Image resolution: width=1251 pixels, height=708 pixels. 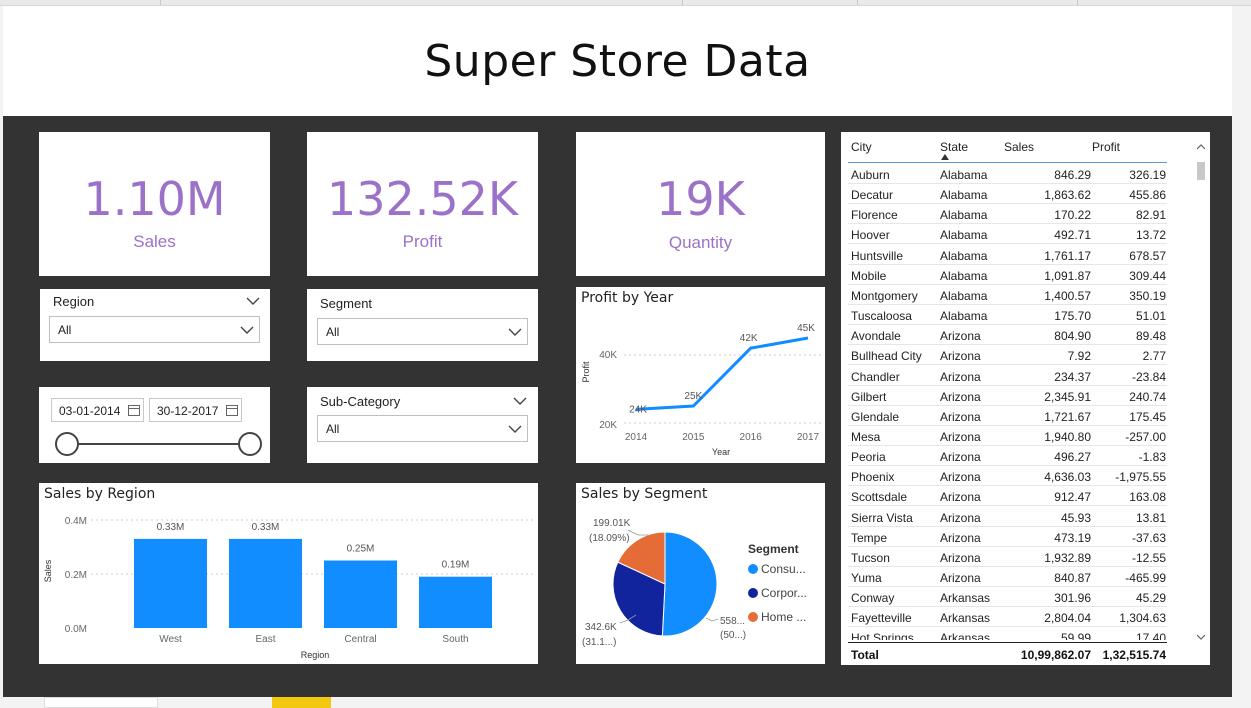 What do you see at coordinates (1072, 598) in the screenshot?
I see `cell-sales: 301.96` at bounding box center [1072, 598].